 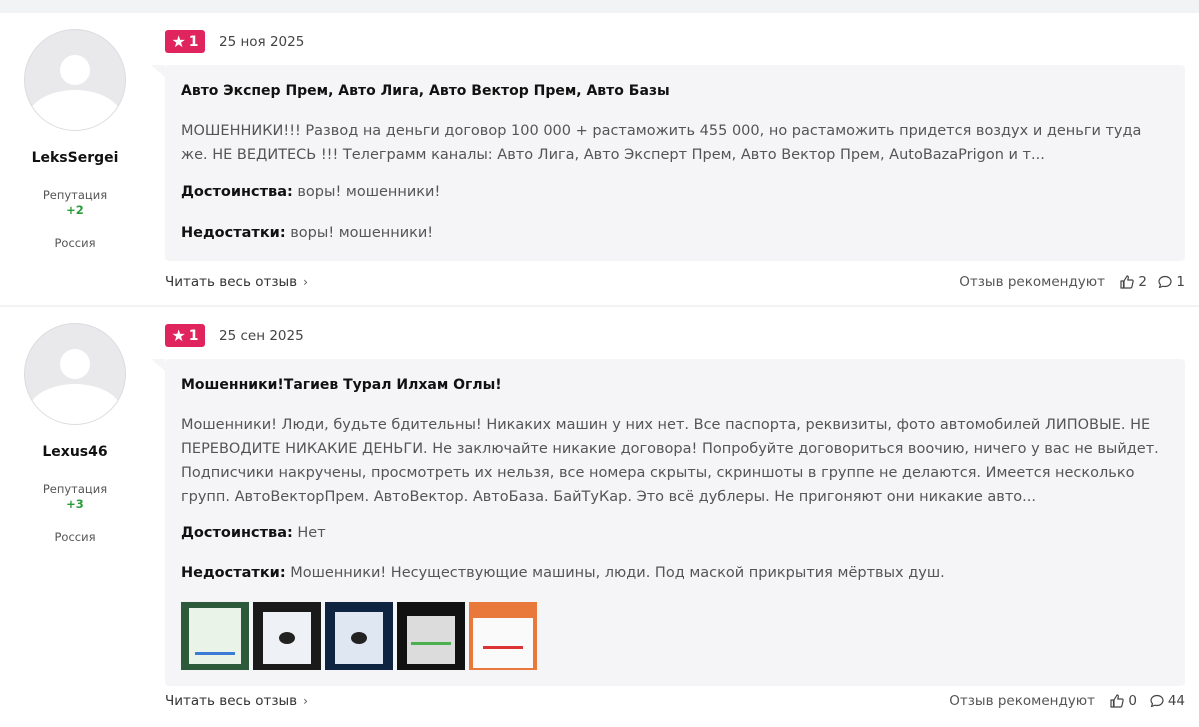 What do you see at coordinates (75, 131) in the screenshot?
I see `review-author: LeksSergei Репутация +2 Россия` at bounding box center [75, 131].